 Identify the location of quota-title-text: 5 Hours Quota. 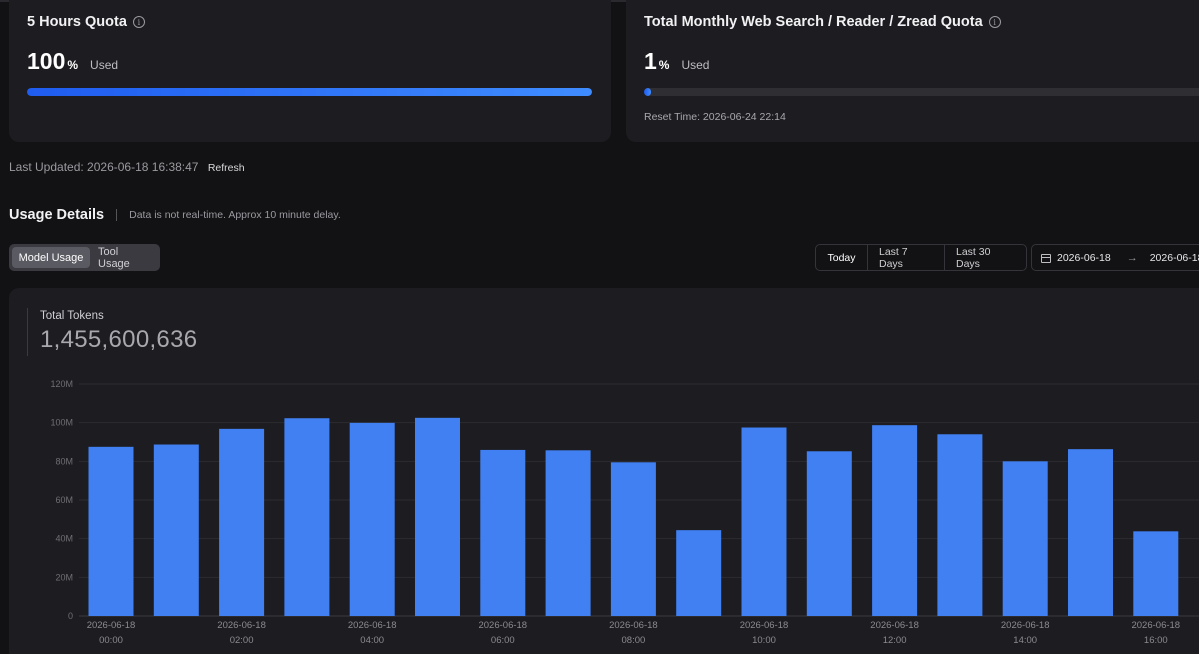
(77, 22).